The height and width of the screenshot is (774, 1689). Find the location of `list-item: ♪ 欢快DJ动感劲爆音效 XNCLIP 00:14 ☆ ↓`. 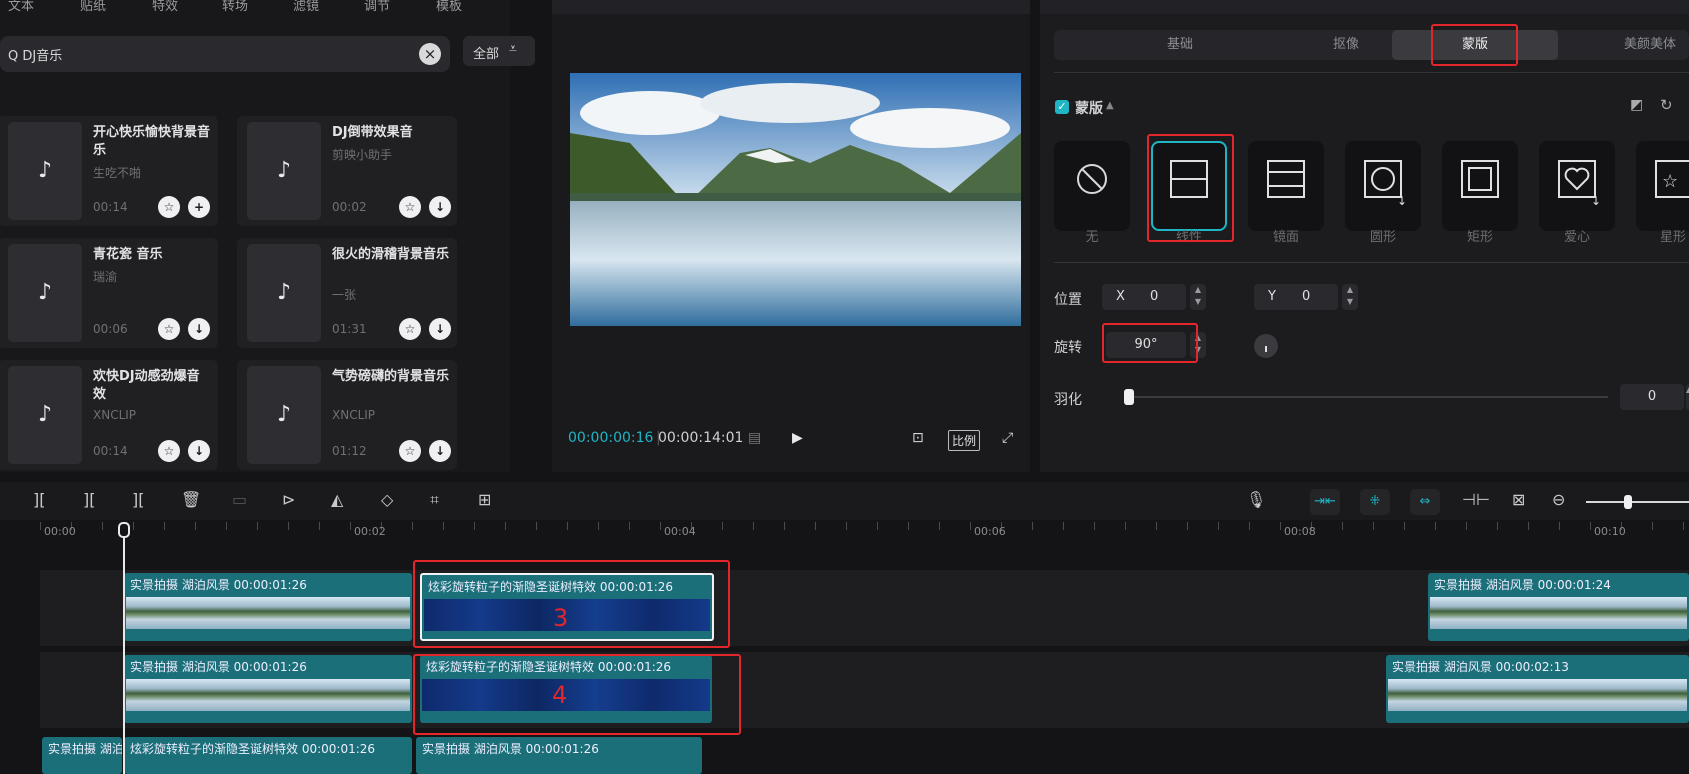

list-item: ♪ 欢快DJ动感劲爆音效 XNCLIP 00:14 ☆ ↓ is located at coordinates (109, 415).